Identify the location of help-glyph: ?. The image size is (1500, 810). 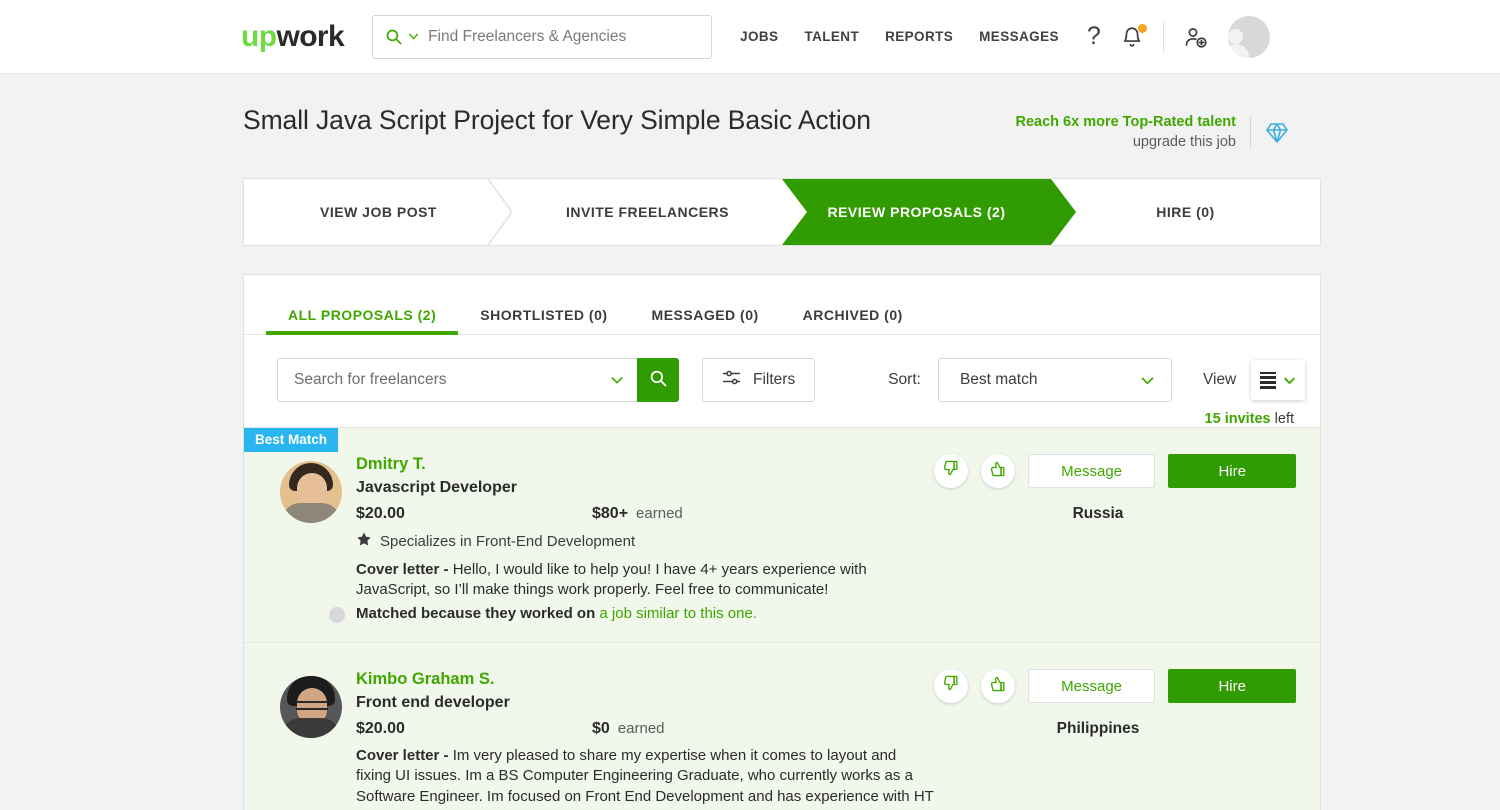
(1093, 36).